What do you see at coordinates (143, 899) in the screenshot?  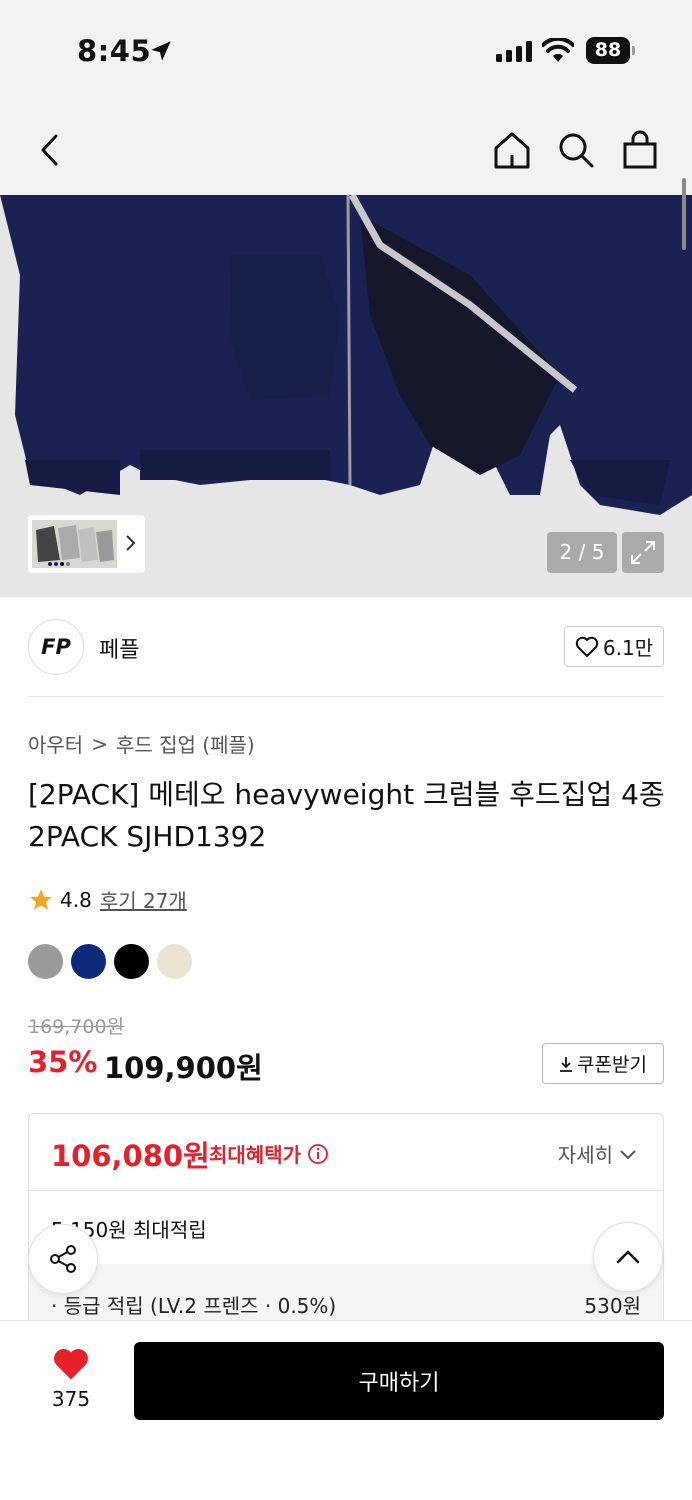 I see `reviews-link: 후기 27개` at bounding box center [143, 899].